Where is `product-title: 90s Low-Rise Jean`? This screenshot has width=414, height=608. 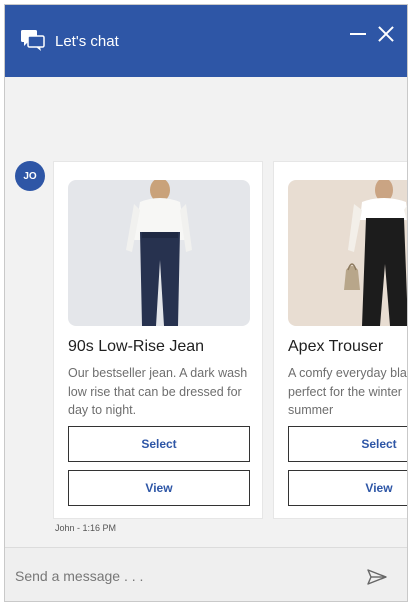
product-title: 90s Low-Rise Jean is located at coordinates (136, 346).